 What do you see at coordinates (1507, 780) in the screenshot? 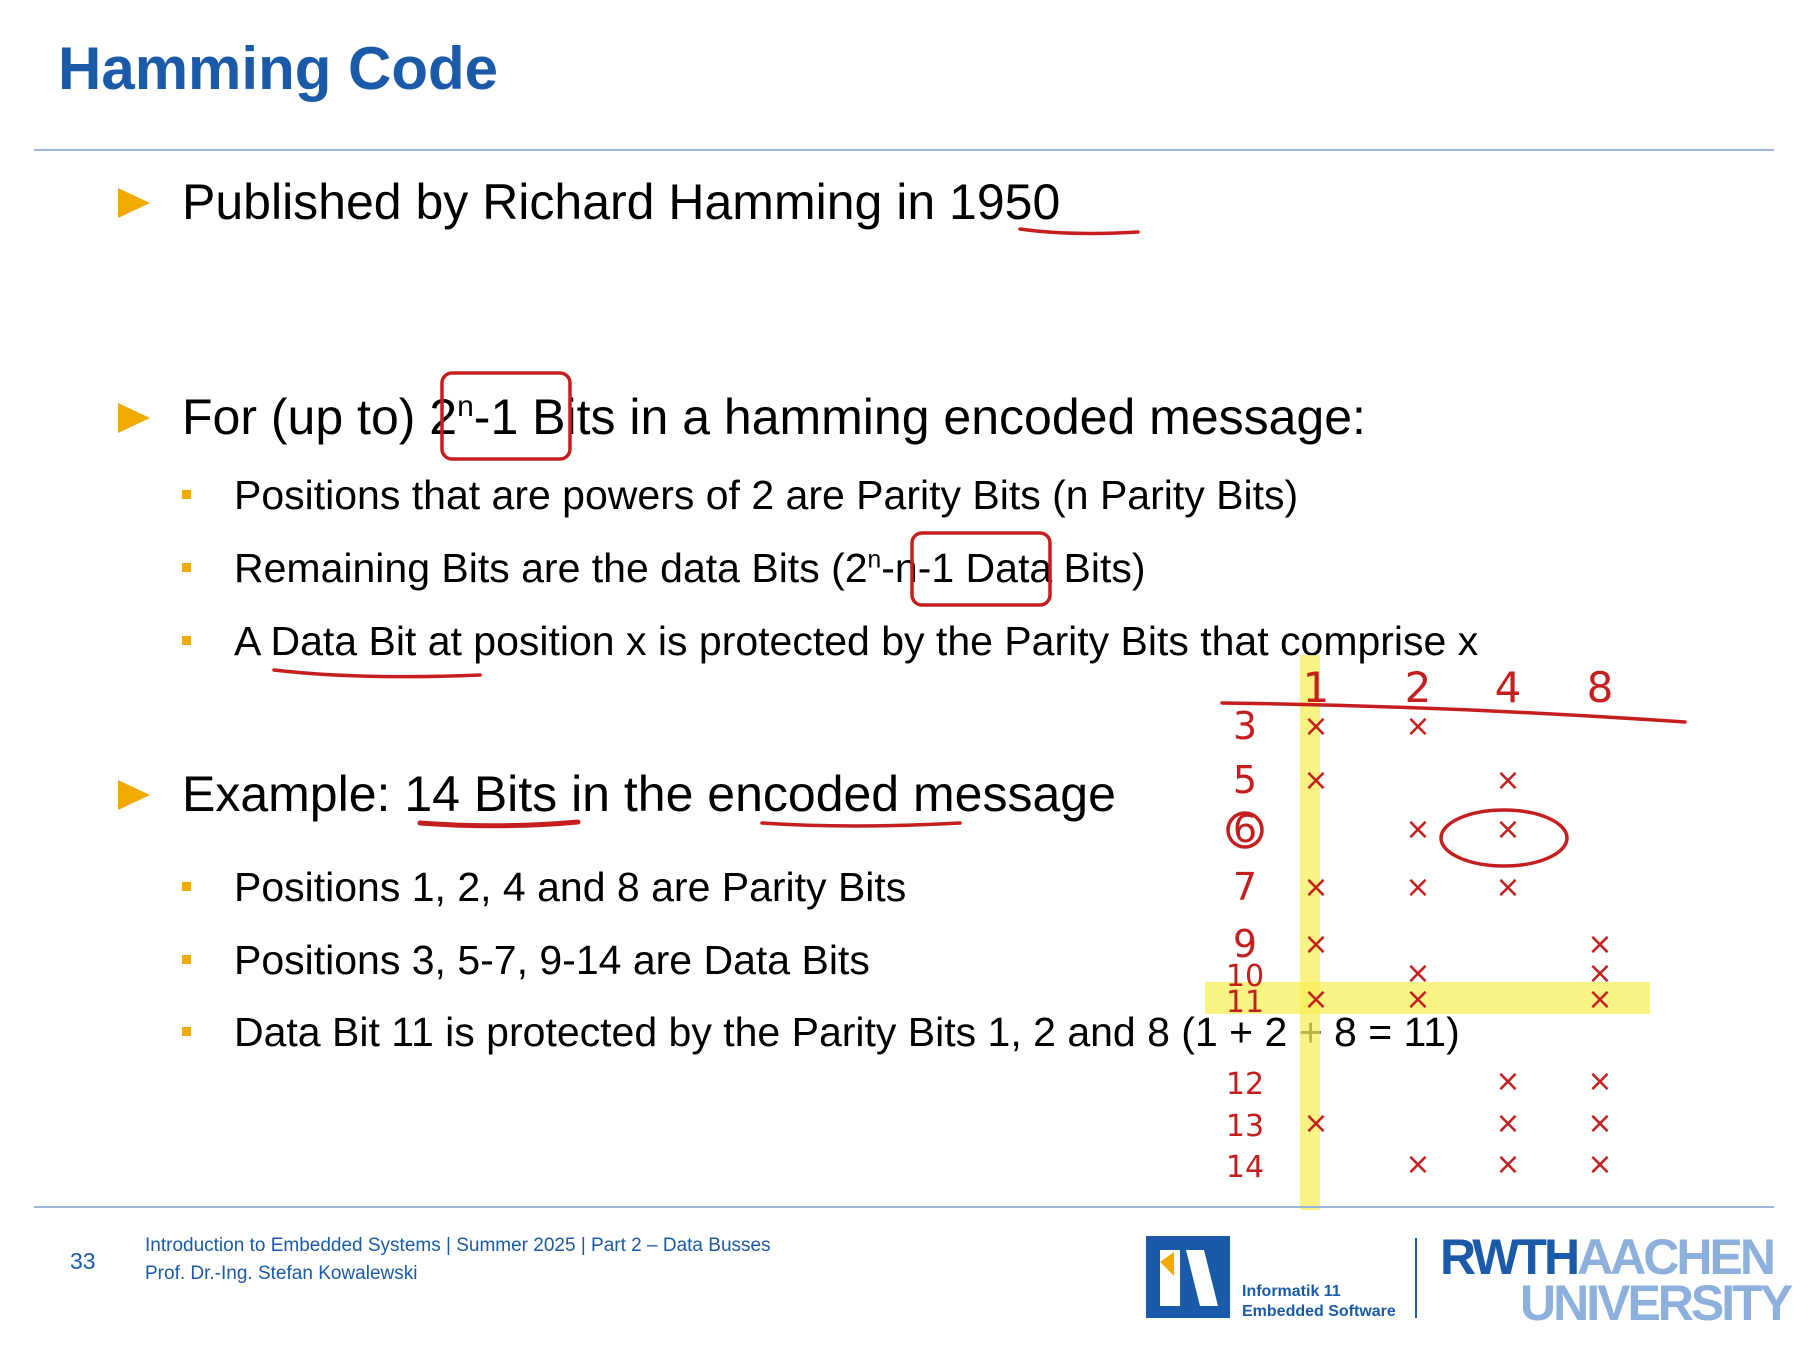
I see `table-mark-5-4: ×` at bounding box center [1507, 780].